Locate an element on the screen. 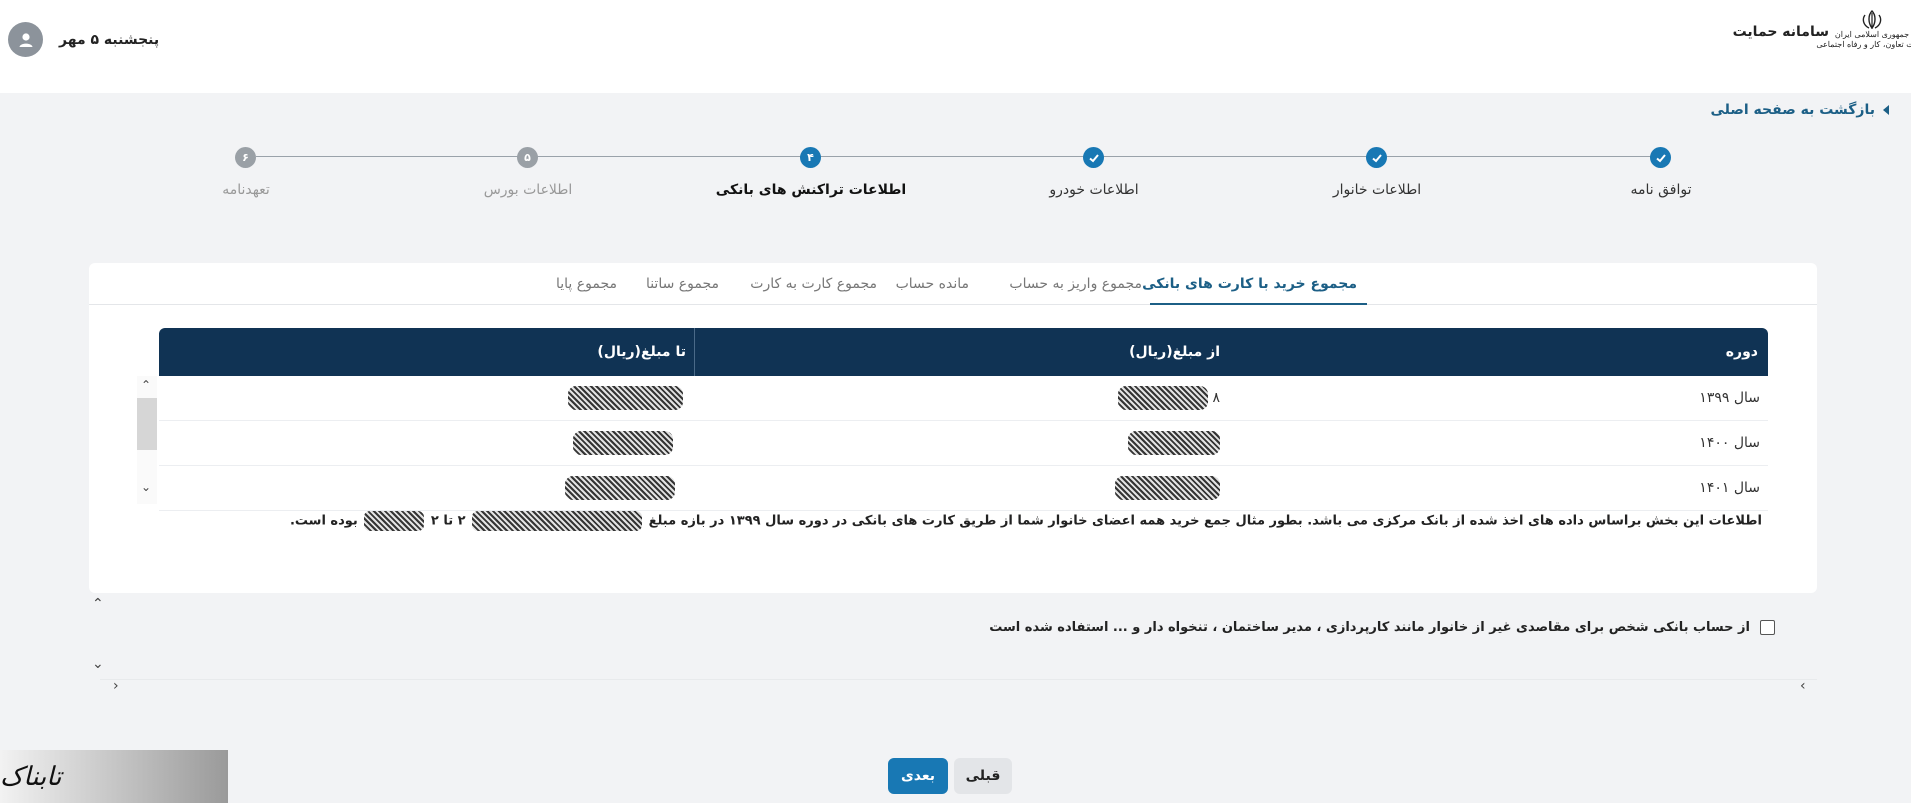 The width and height of the screenshot is (1911, 803). header-to-amount: تا مبلغ(ریال) is located at coordinates (641, 352).